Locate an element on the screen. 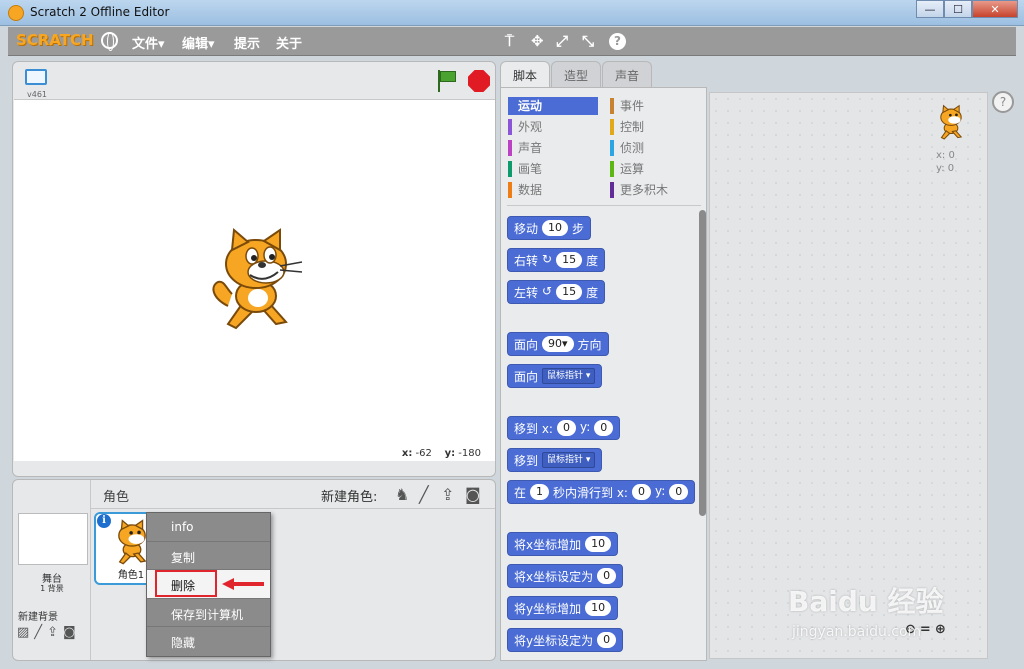  category-label: 声音 is located at coordinates (530, 148).